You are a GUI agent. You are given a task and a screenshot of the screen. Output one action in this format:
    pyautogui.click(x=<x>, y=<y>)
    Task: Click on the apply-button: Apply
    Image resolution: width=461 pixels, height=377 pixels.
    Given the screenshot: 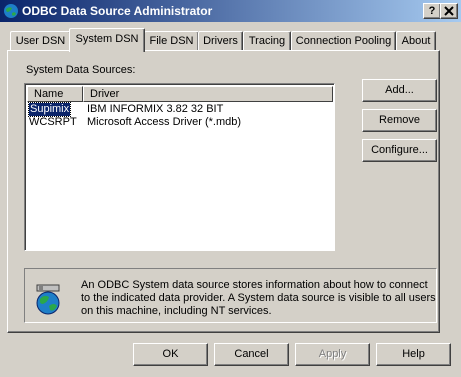 What is the action you would take?
    pyautogui.click(x=332, y=354)
    